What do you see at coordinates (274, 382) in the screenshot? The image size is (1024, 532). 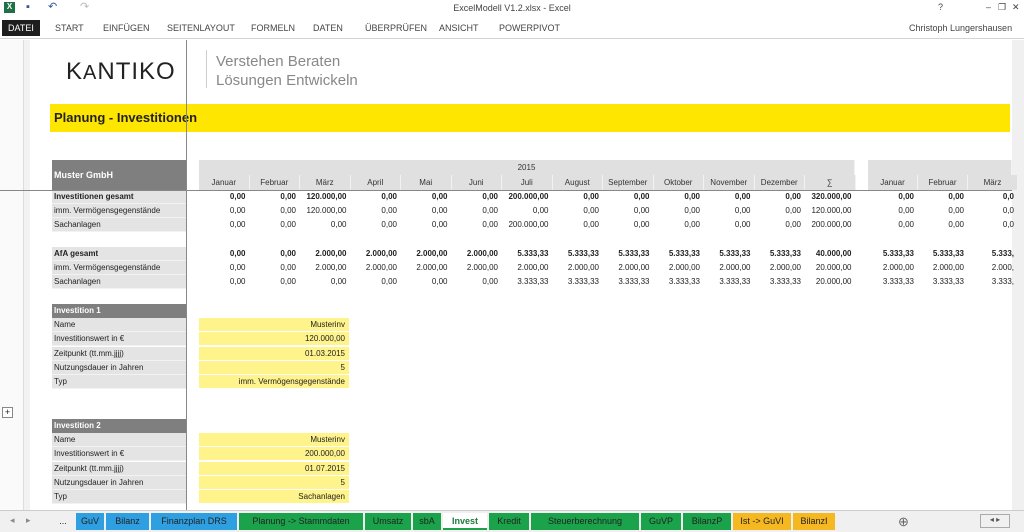 I see `field-input: imm. Vermögensgegenstände` at bounding box center [274, 382].